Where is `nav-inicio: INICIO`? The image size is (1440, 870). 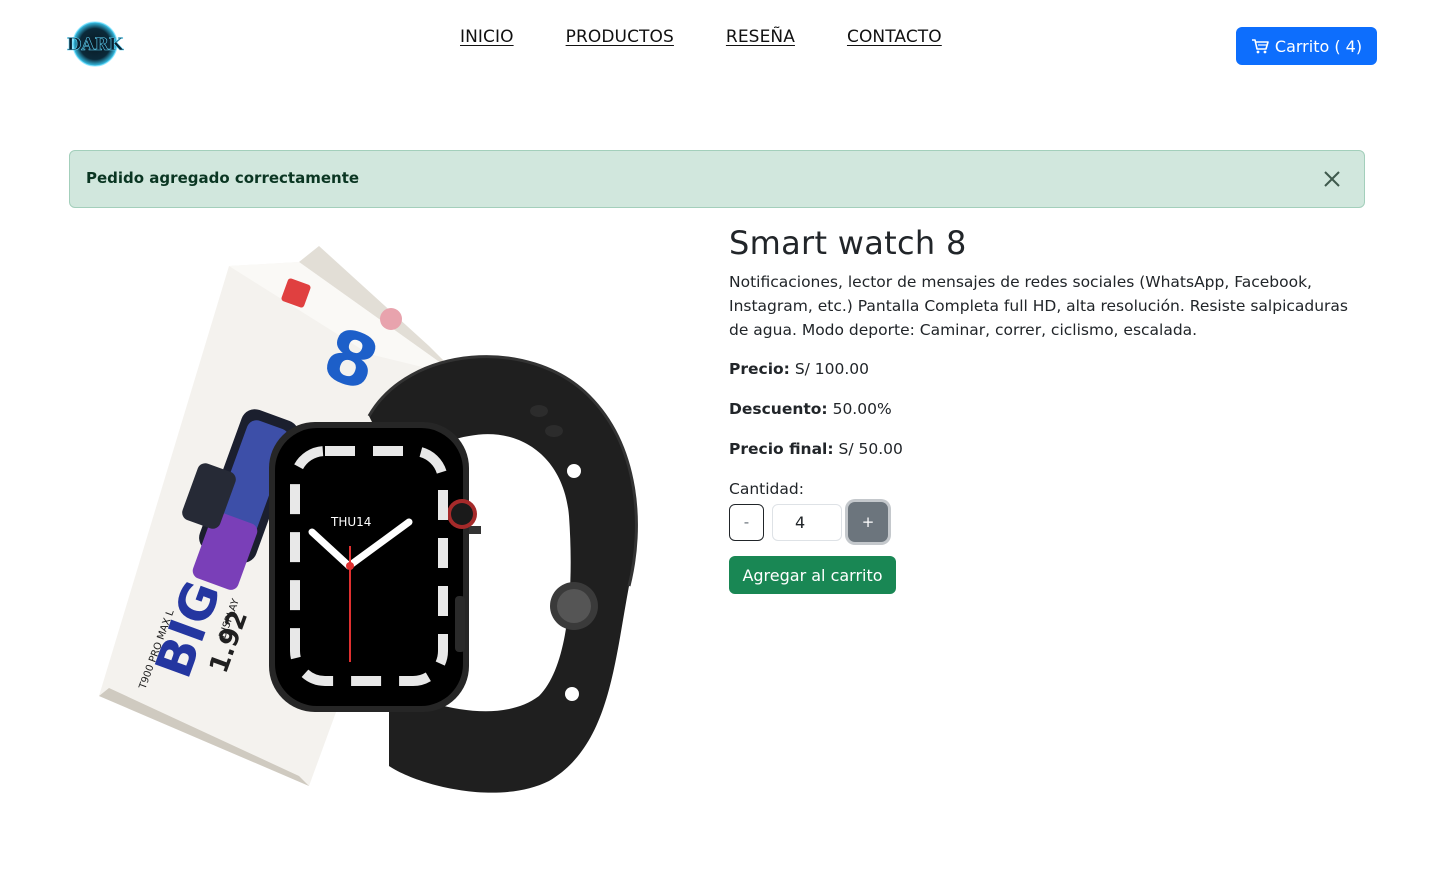 nav-inicio: INICIO is located at coordinates (487, 37).